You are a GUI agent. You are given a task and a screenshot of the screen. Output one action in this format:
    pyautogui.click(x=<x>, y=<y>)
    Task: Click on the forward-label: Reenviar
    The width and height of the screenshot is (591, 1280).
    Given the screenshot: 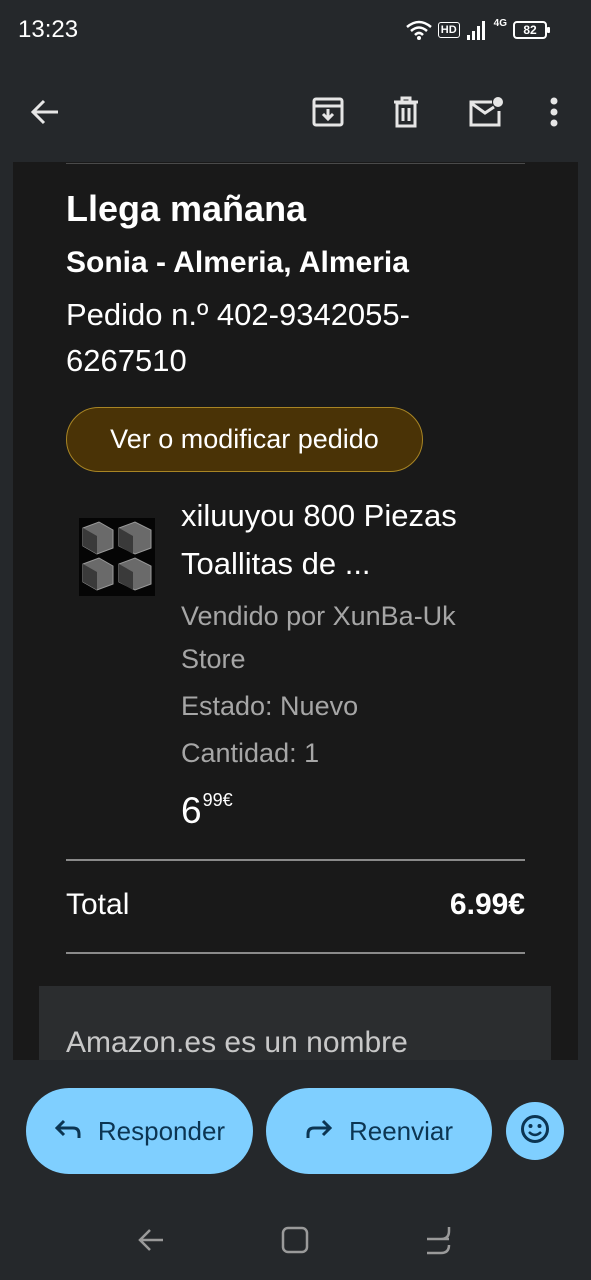 What is the action you would take?
    pyautogui.click(x=401, y=1130)
    